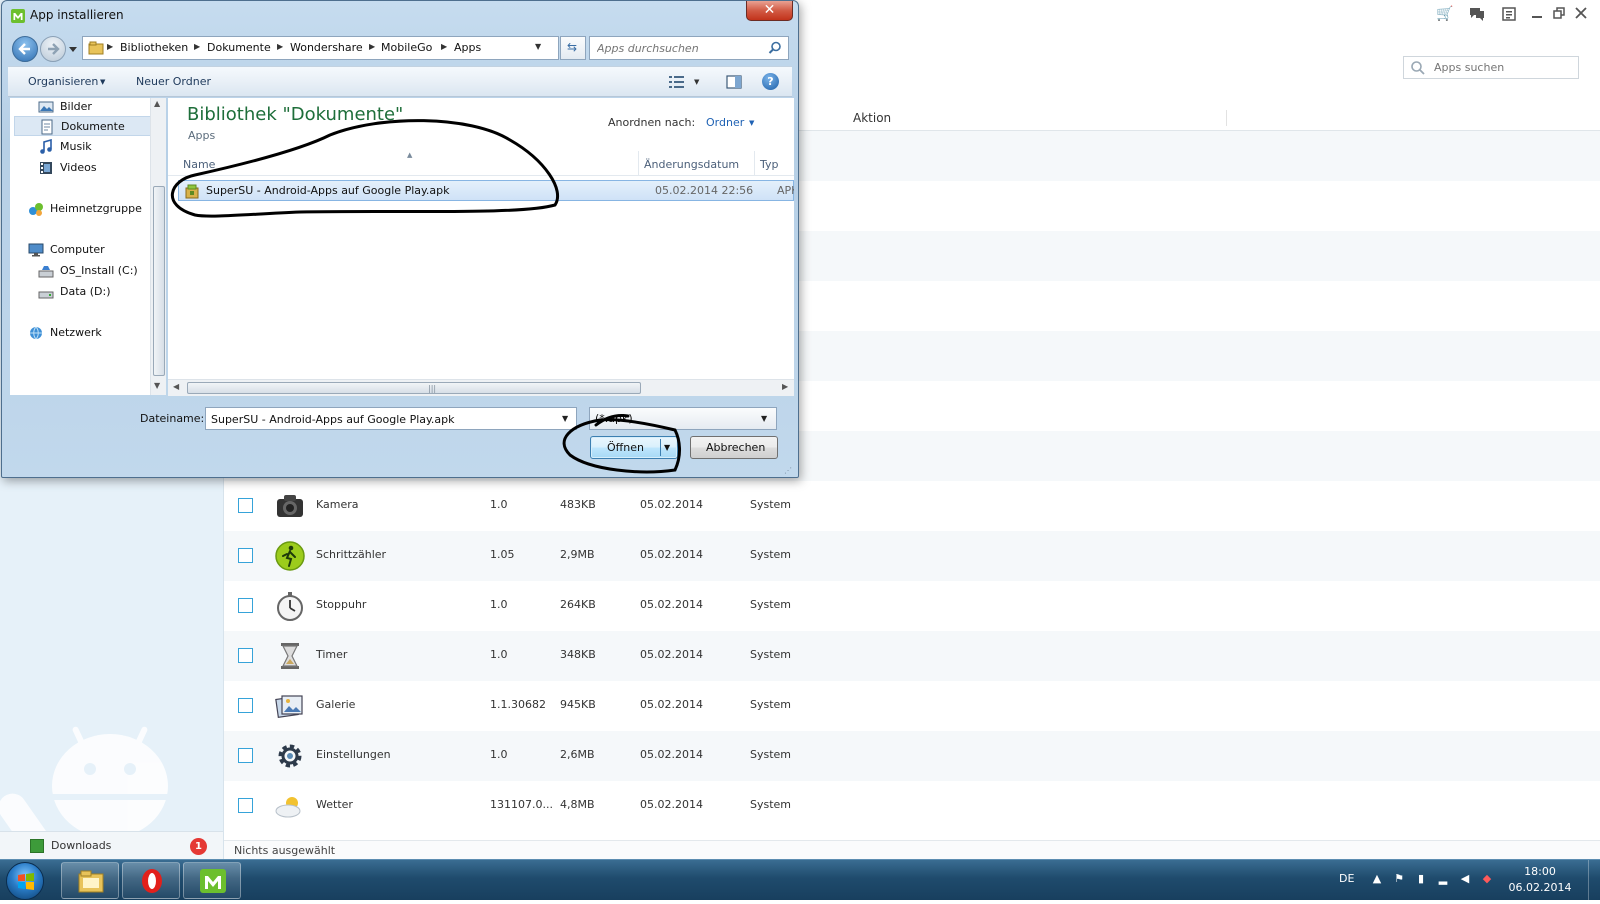  What do you see at coordinates (53, 49) in the screenshot?
I see `forward-button` at bounding box center [53, 49].